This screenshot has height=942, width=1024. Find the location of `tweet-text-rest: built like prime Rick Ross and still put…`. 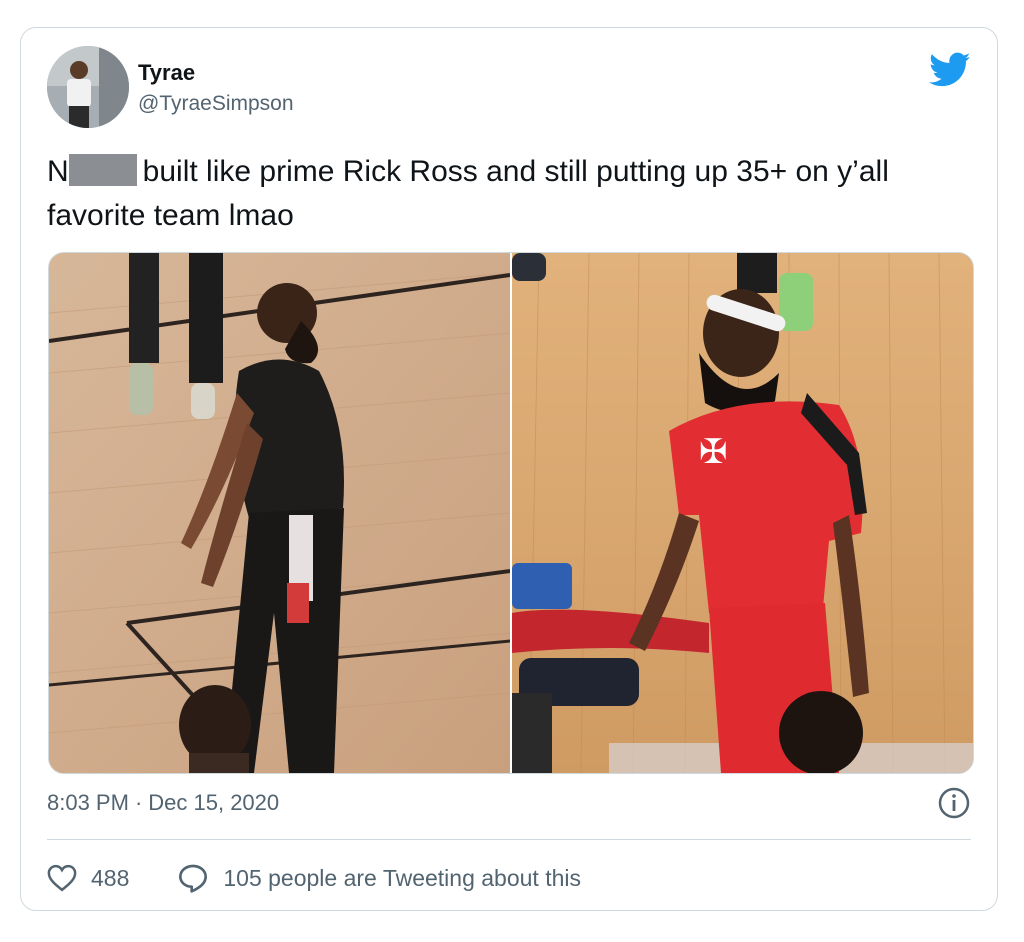

tweet-text-rest: built like prime Rick Ross and still put… is located at coordinates (468, 193).